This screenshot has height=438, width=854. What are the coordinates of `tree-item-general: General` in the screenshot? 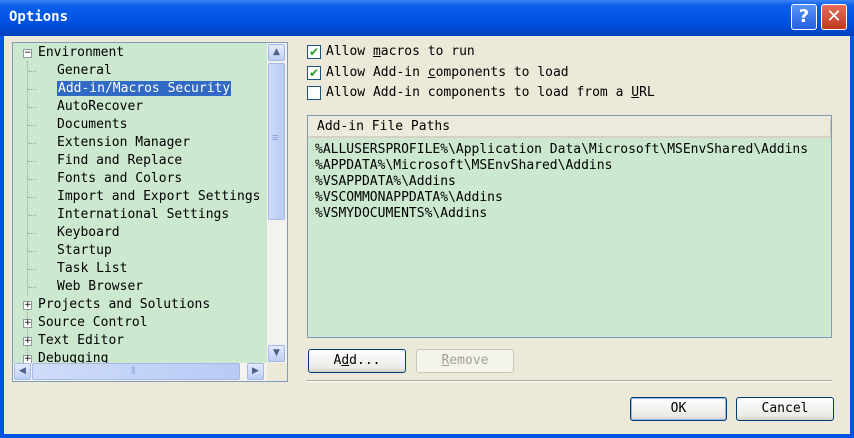 It's located at (84, 71).